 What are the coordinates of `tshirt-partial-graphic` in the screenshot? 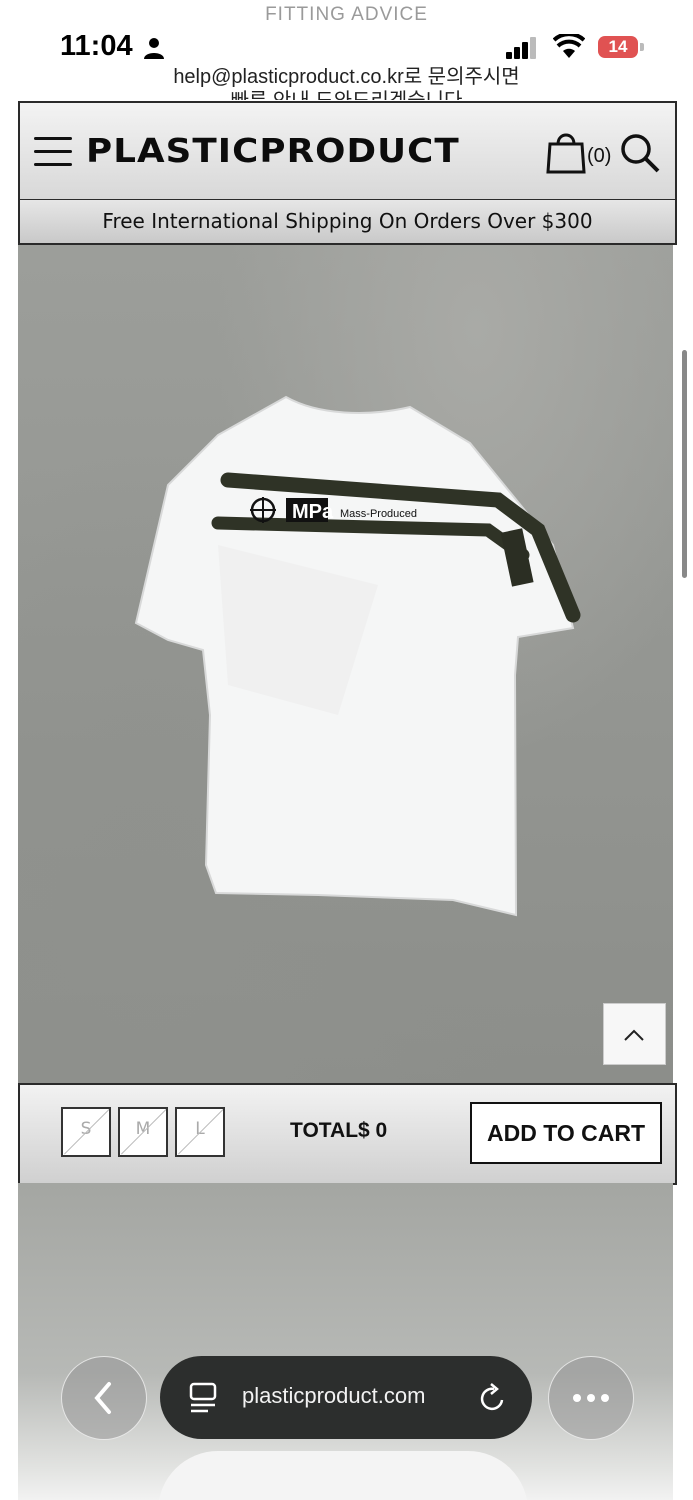 It's located at (343, 1475).